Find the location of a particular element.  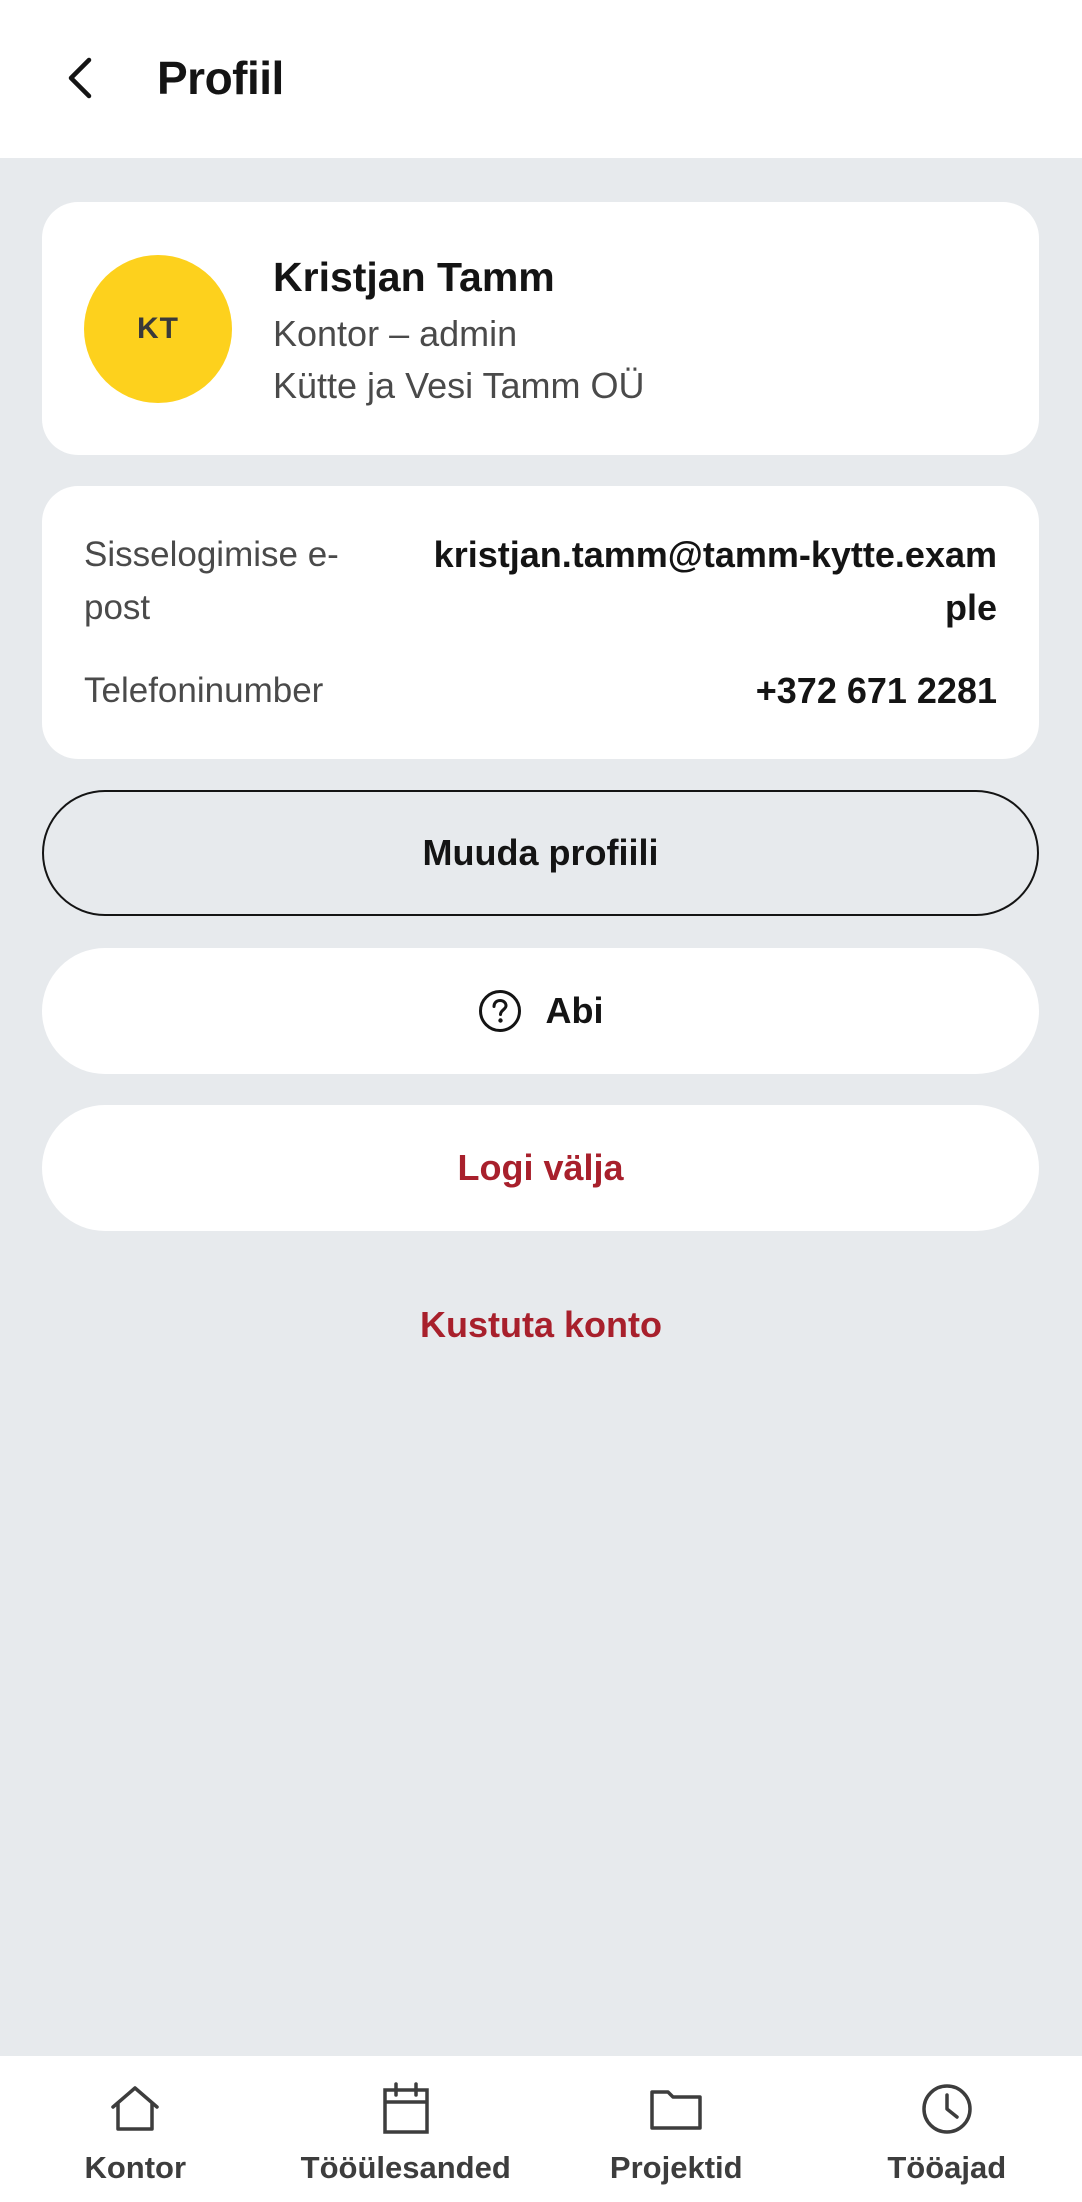

logout-label: Logi välja is located at coordinates (540, 1167).